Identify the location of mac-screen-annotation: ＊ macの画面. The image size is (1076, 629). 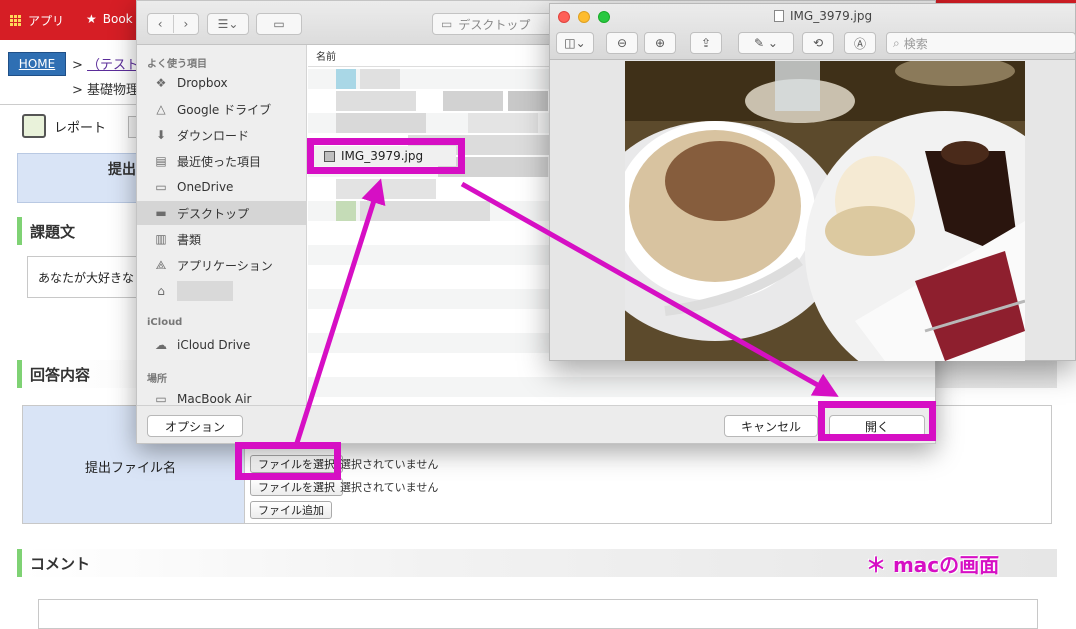
(933, 565).